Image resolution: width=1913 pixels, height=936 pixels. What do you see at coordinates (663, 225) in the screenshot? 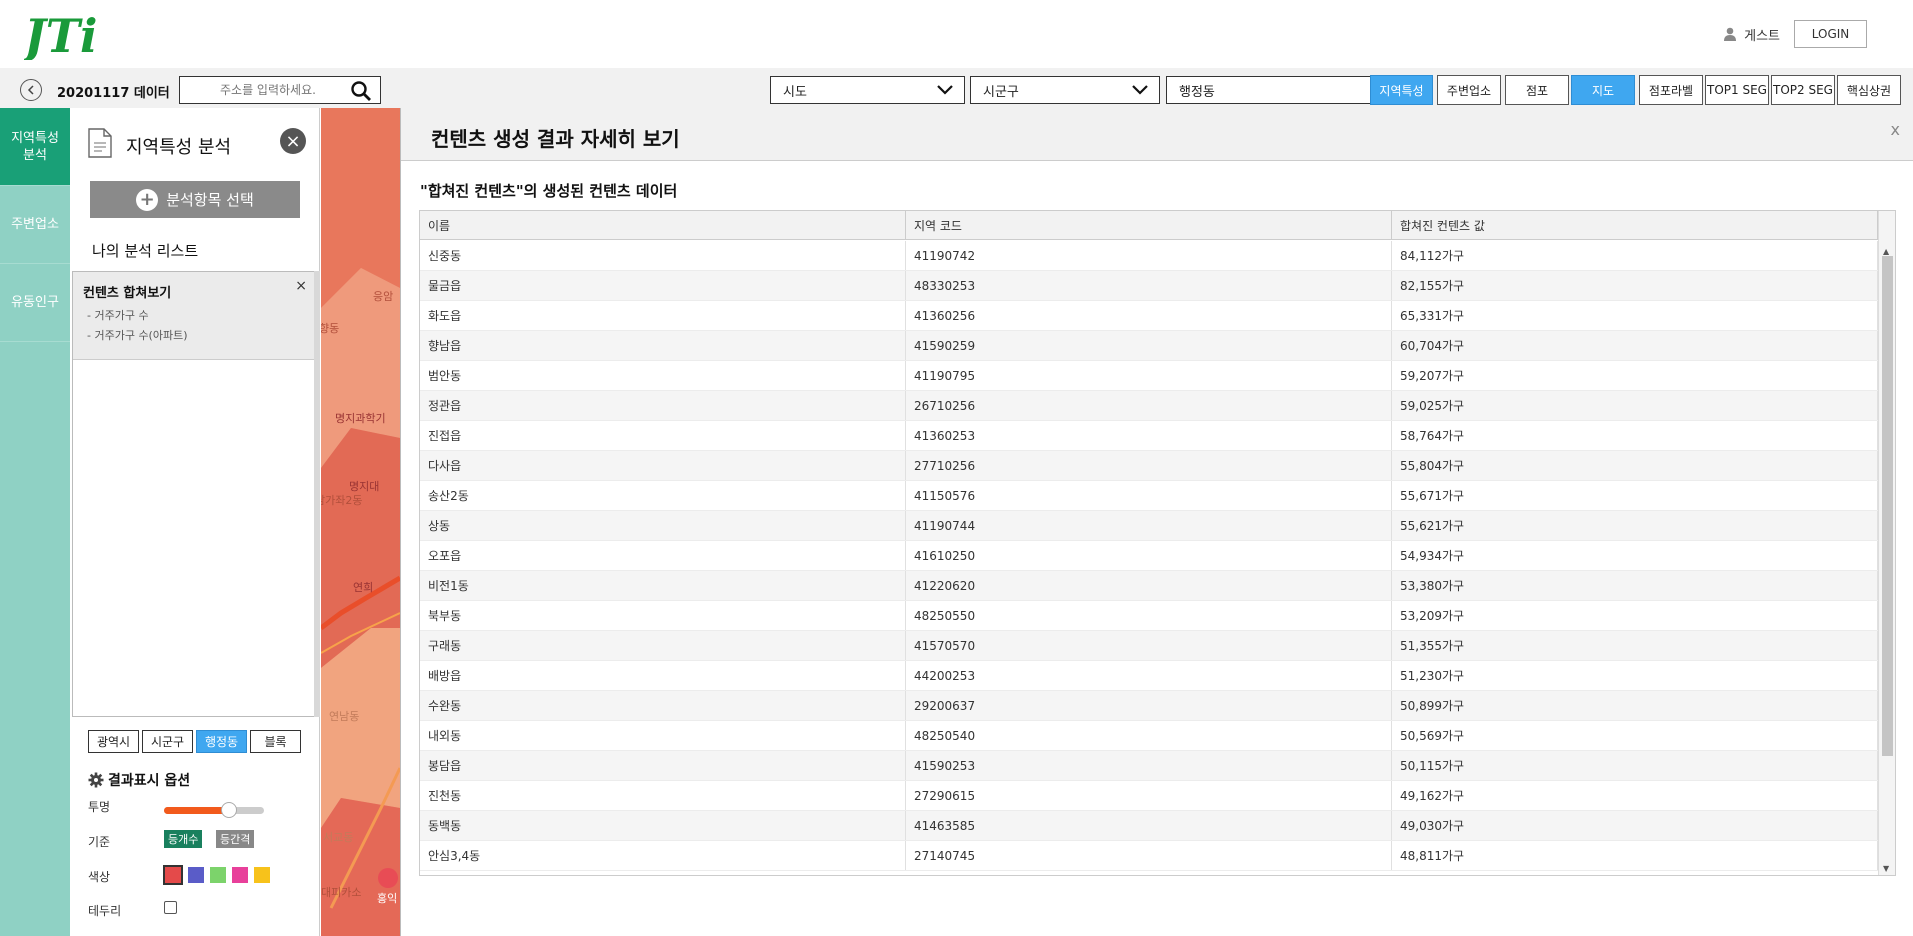
I see `column-header-name: 이름` at bounding box center [663, 225].